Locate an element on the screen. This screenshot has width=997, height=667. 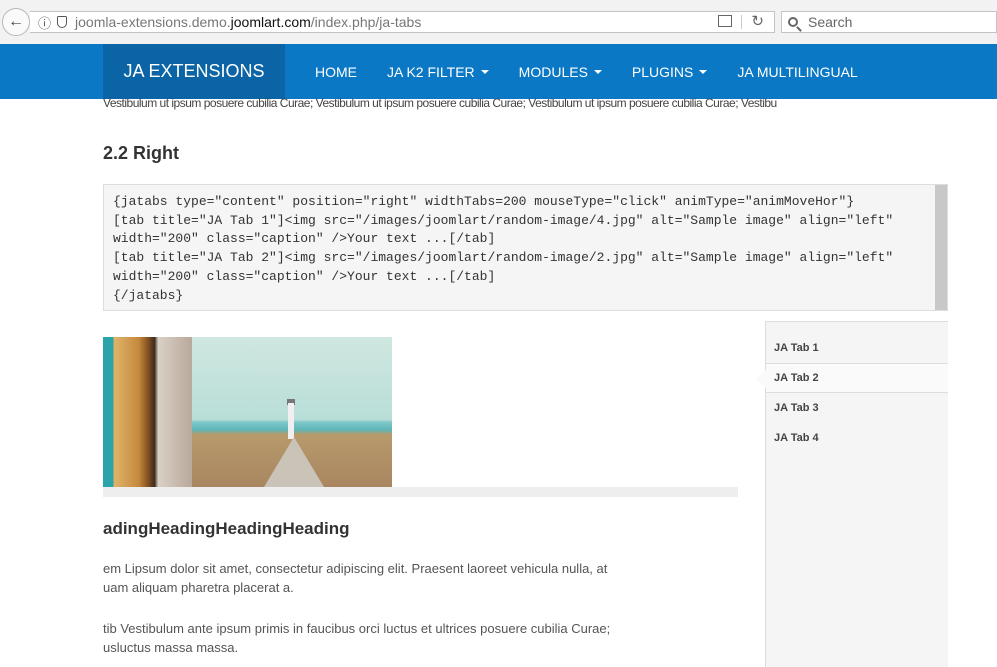
road is located at coordinates (294, 462).